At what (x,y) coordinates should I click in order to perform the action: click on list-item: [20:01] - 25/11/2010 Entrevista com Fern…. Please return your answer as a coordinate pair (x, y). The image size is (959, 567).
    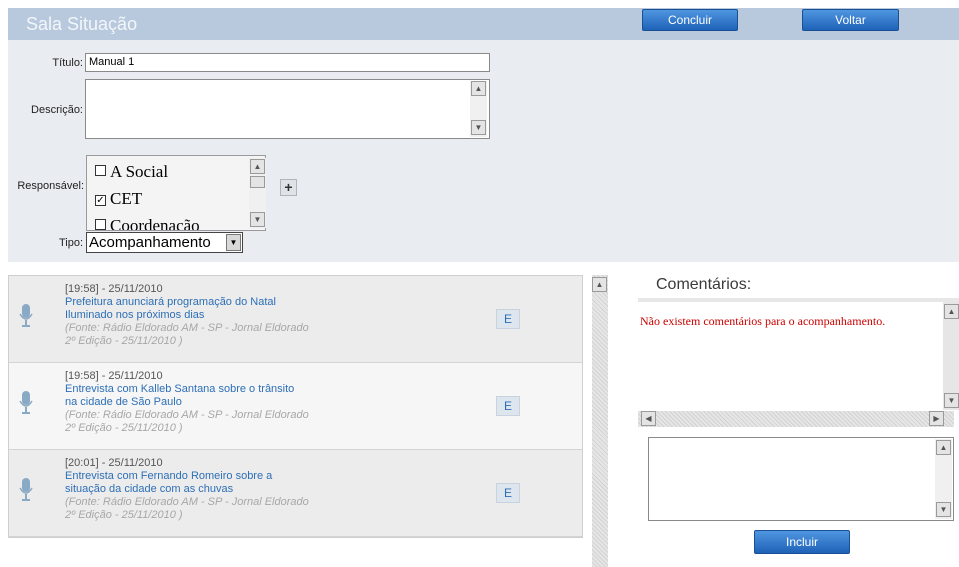
    Looking at the image, I should click on (295, 493).